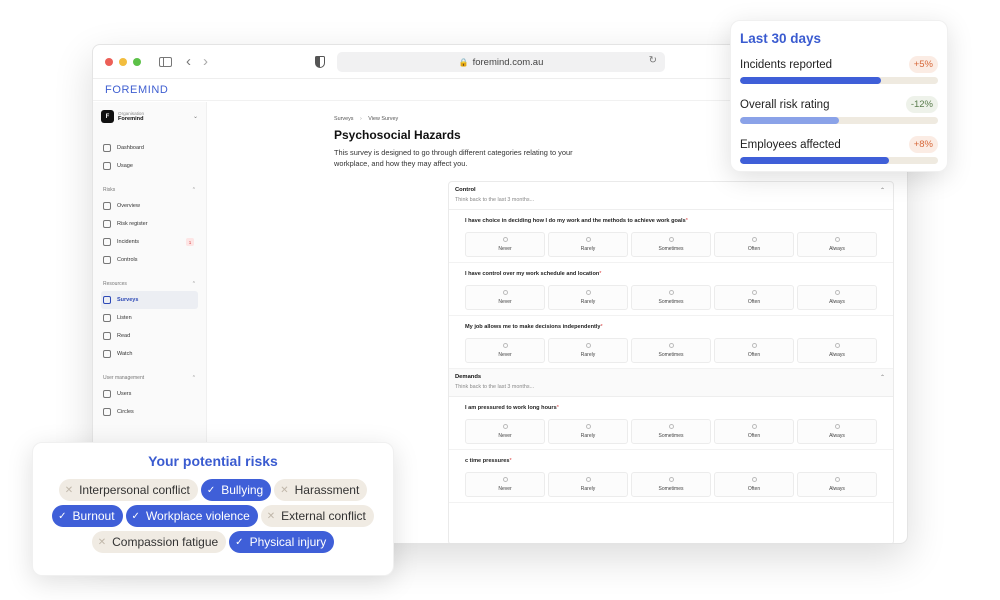 This screenshot has width=1000, height=600. Describe the element at coordinates (501, 62) in the screenshot. I see `address-bar: 🔒 foremind.com.au ↻` at that location.